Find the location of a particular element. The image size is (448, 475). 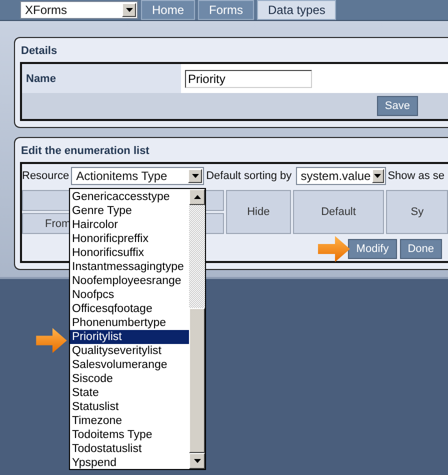

name-field: Priority is located at coordinates (248, 79).